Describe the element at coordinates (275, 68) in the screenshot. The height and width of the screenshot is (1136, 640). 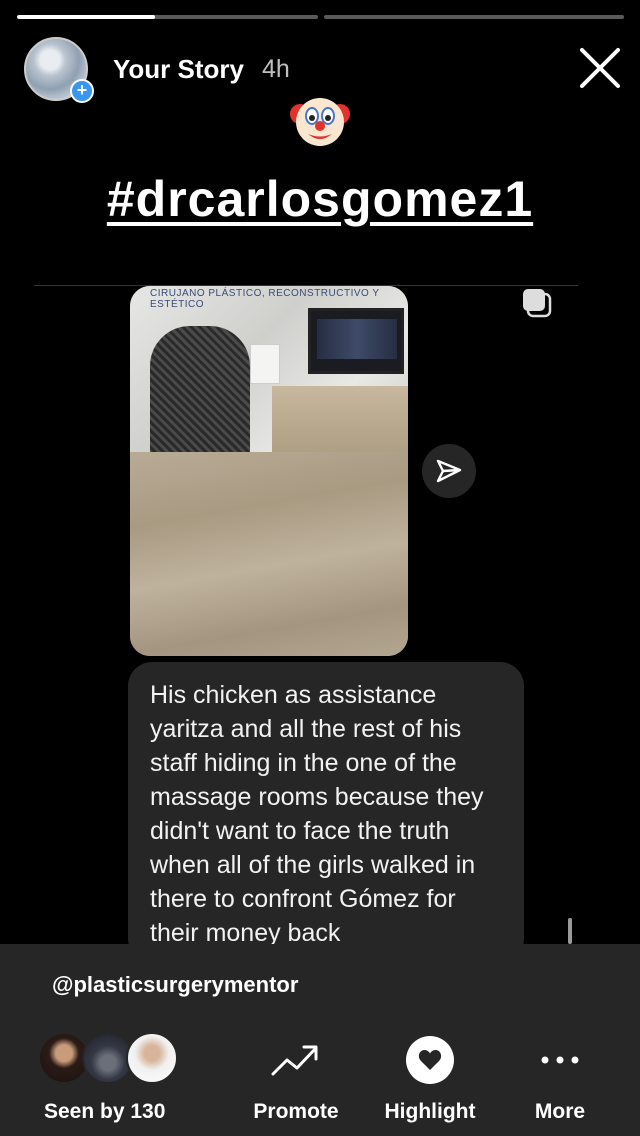
I see `story-timestamp: 4h` at that location.